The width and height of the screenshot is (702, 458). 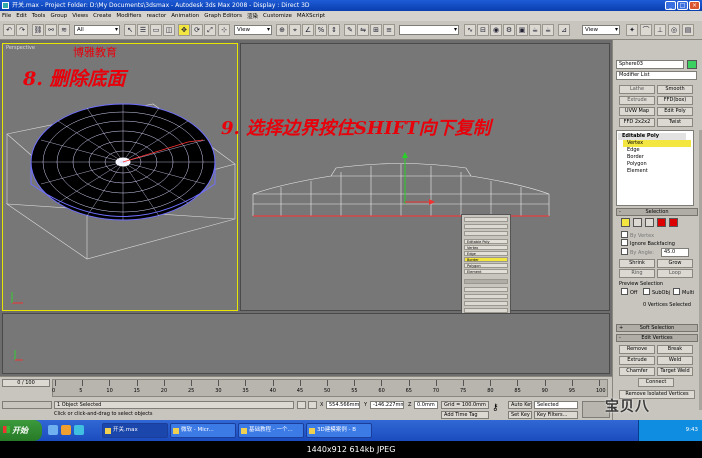 What do you see at coordinates (311, 16) in the screenshot?
I see `menu-maxscript: MAXScript` at bounding box center [311, 16].